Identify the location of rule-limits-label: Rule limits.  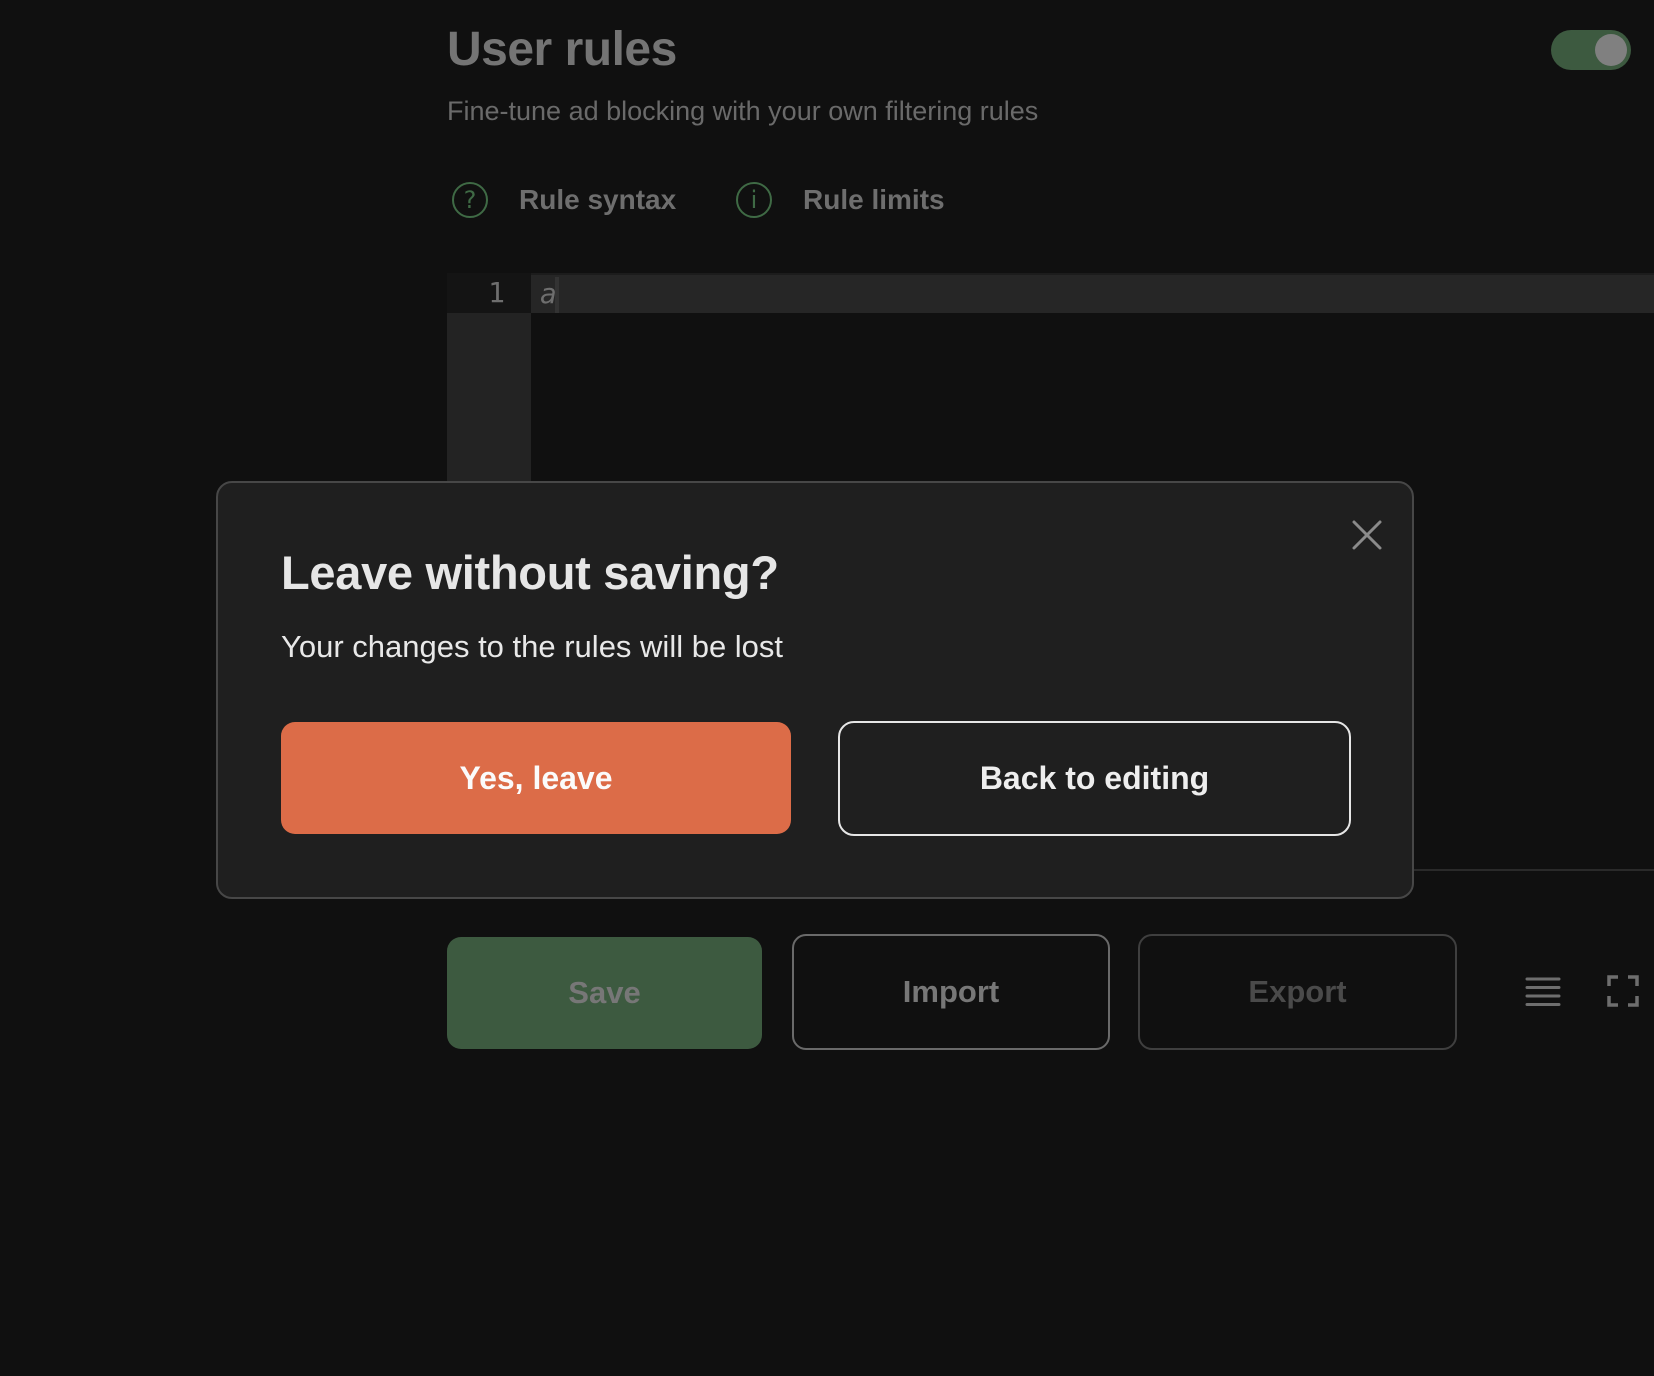
(874, 199).